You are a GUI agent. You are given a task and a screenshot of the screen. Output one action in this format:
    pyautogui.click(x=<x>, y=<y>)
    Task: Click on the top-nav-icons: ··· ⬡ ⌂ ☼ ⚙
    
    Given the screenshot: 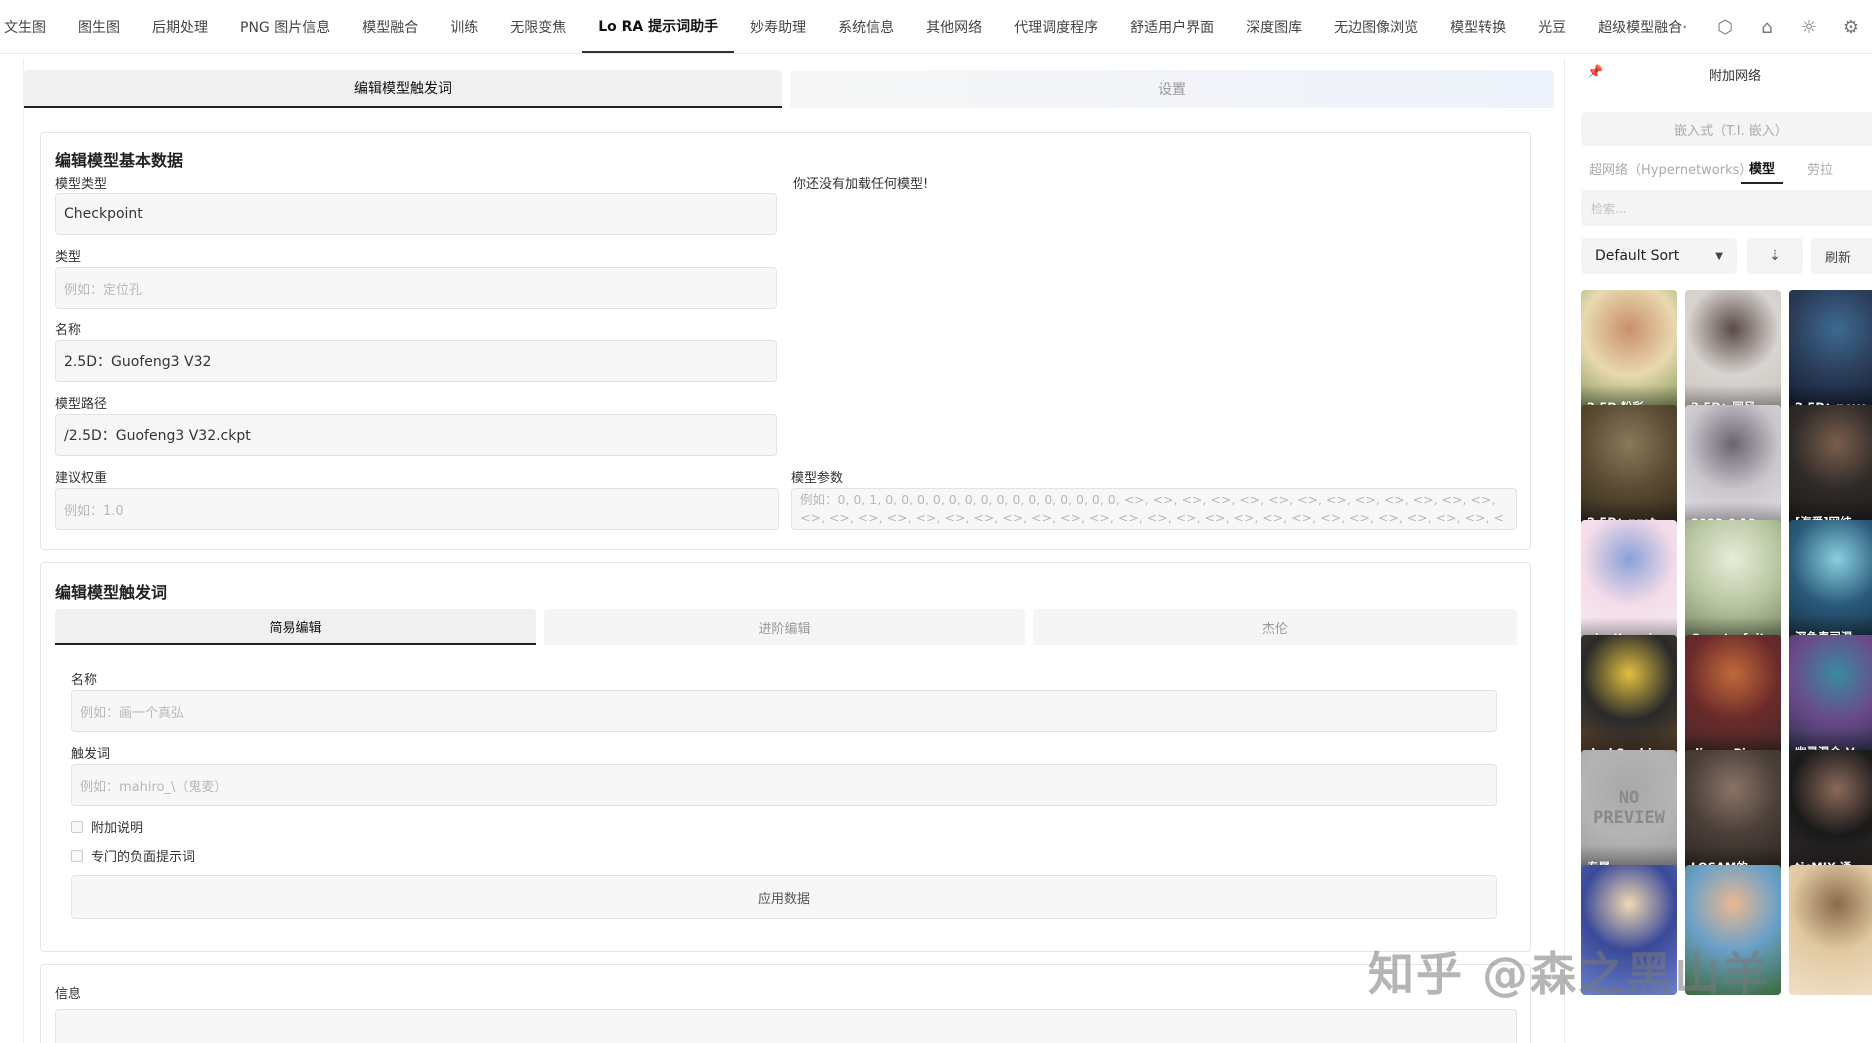 What is the action you would take?
    pyautogui.click(x=1770, y=27)
    